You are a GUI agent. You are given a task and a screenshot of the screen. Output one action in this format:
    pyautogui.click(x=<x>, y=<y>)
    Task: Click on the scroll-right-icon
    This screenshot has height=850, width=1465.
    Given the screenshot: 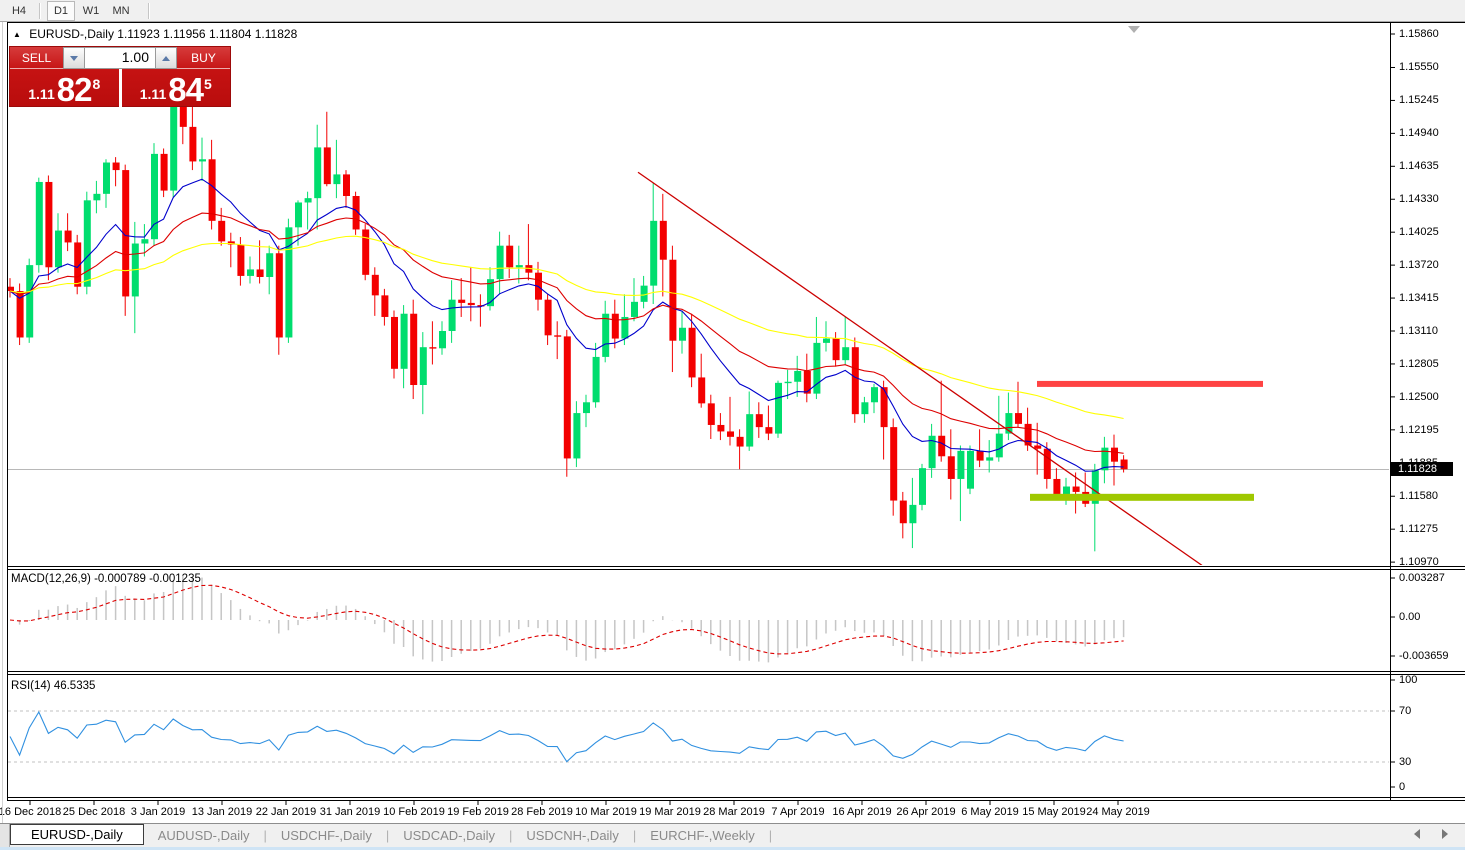 What is the action you would take?
    pyautogui.click(x=1447, y=834)
    